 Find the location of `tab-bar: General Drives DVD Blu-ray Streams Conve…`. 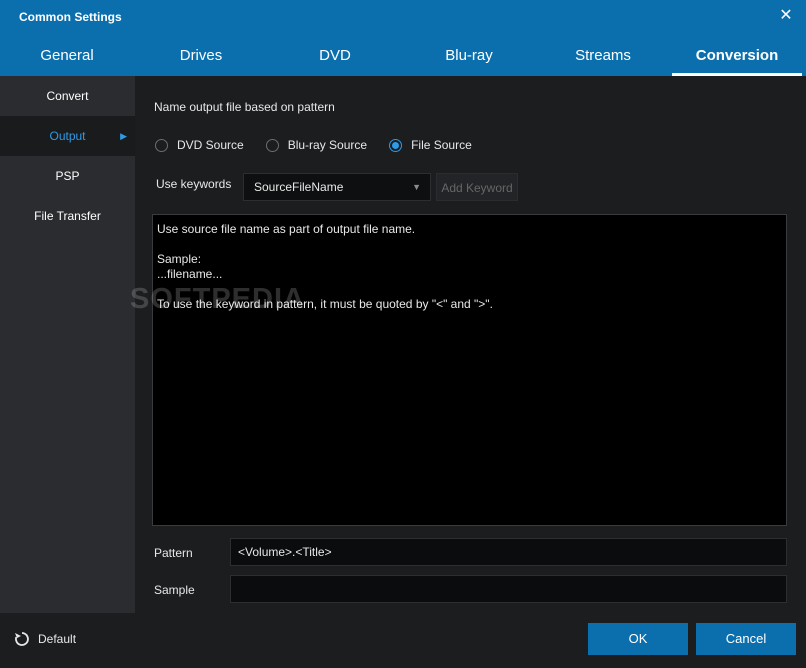

tab-bar: General Drives DVD Blu-ray Streams Conve… is located at coordinates (403, 58).